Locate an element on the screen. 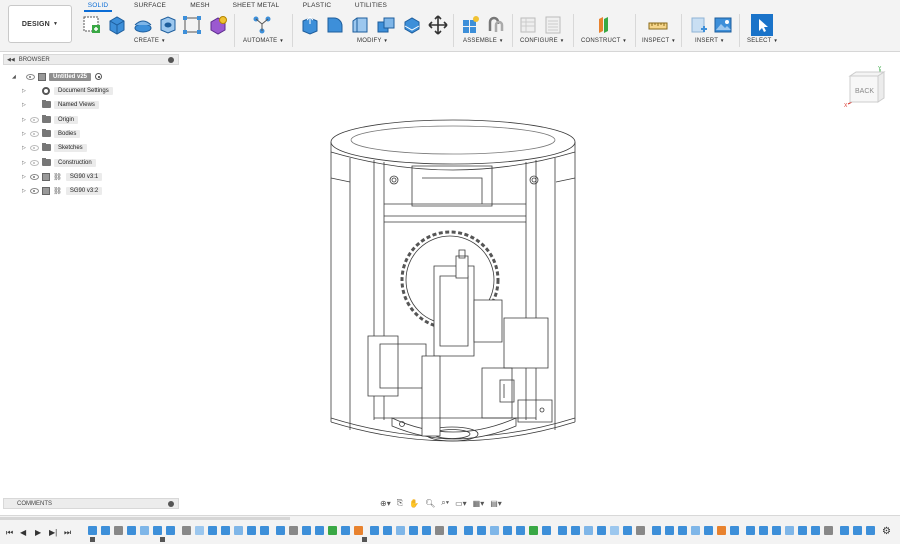 This screenshot has width=900, height=544. tab-surface: SURFACE is located at coordinates (150, 6).